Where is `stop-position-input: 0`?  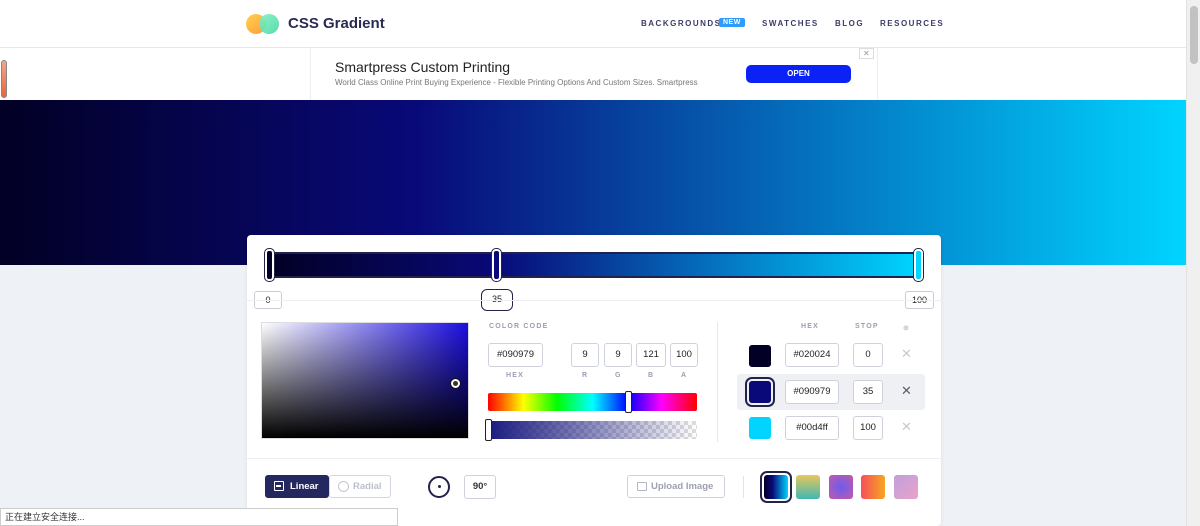
stop-position-input: 0 is located at coordinates (868, 355).